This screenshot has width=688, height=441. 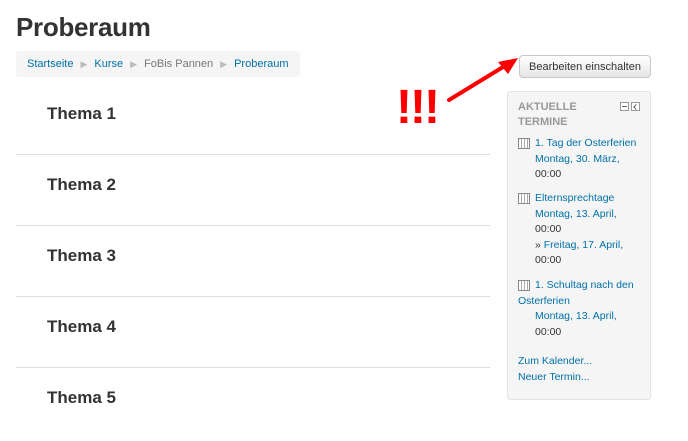 I want to click on block-title: AKTUELLE TERMINE, so click(x=563, y=115).